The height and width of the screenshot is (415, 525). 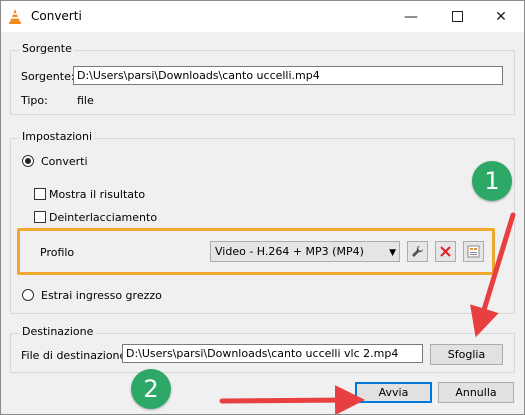 What do you see at coordinates (151, 389) in the screenshot?
I see `step-badge-2: 2` at bounding box center [151, 389].